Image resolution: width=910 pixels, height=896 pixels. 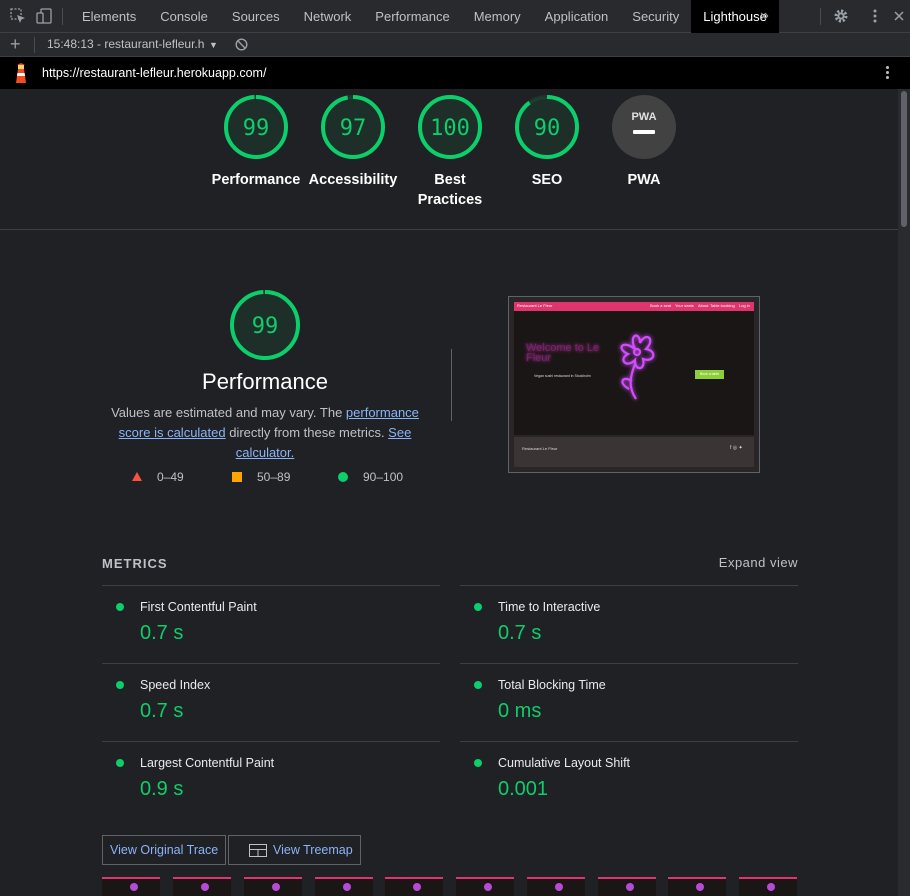 What do you see at coordinates (655, 16) in the screenshot?
I see `tab-security: Security` at bounding box center [655, 16].